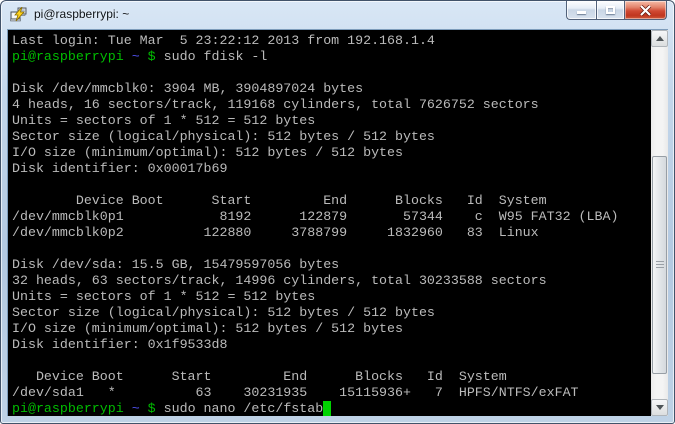  I want to click on scroll-down-button, so click(659, 407).